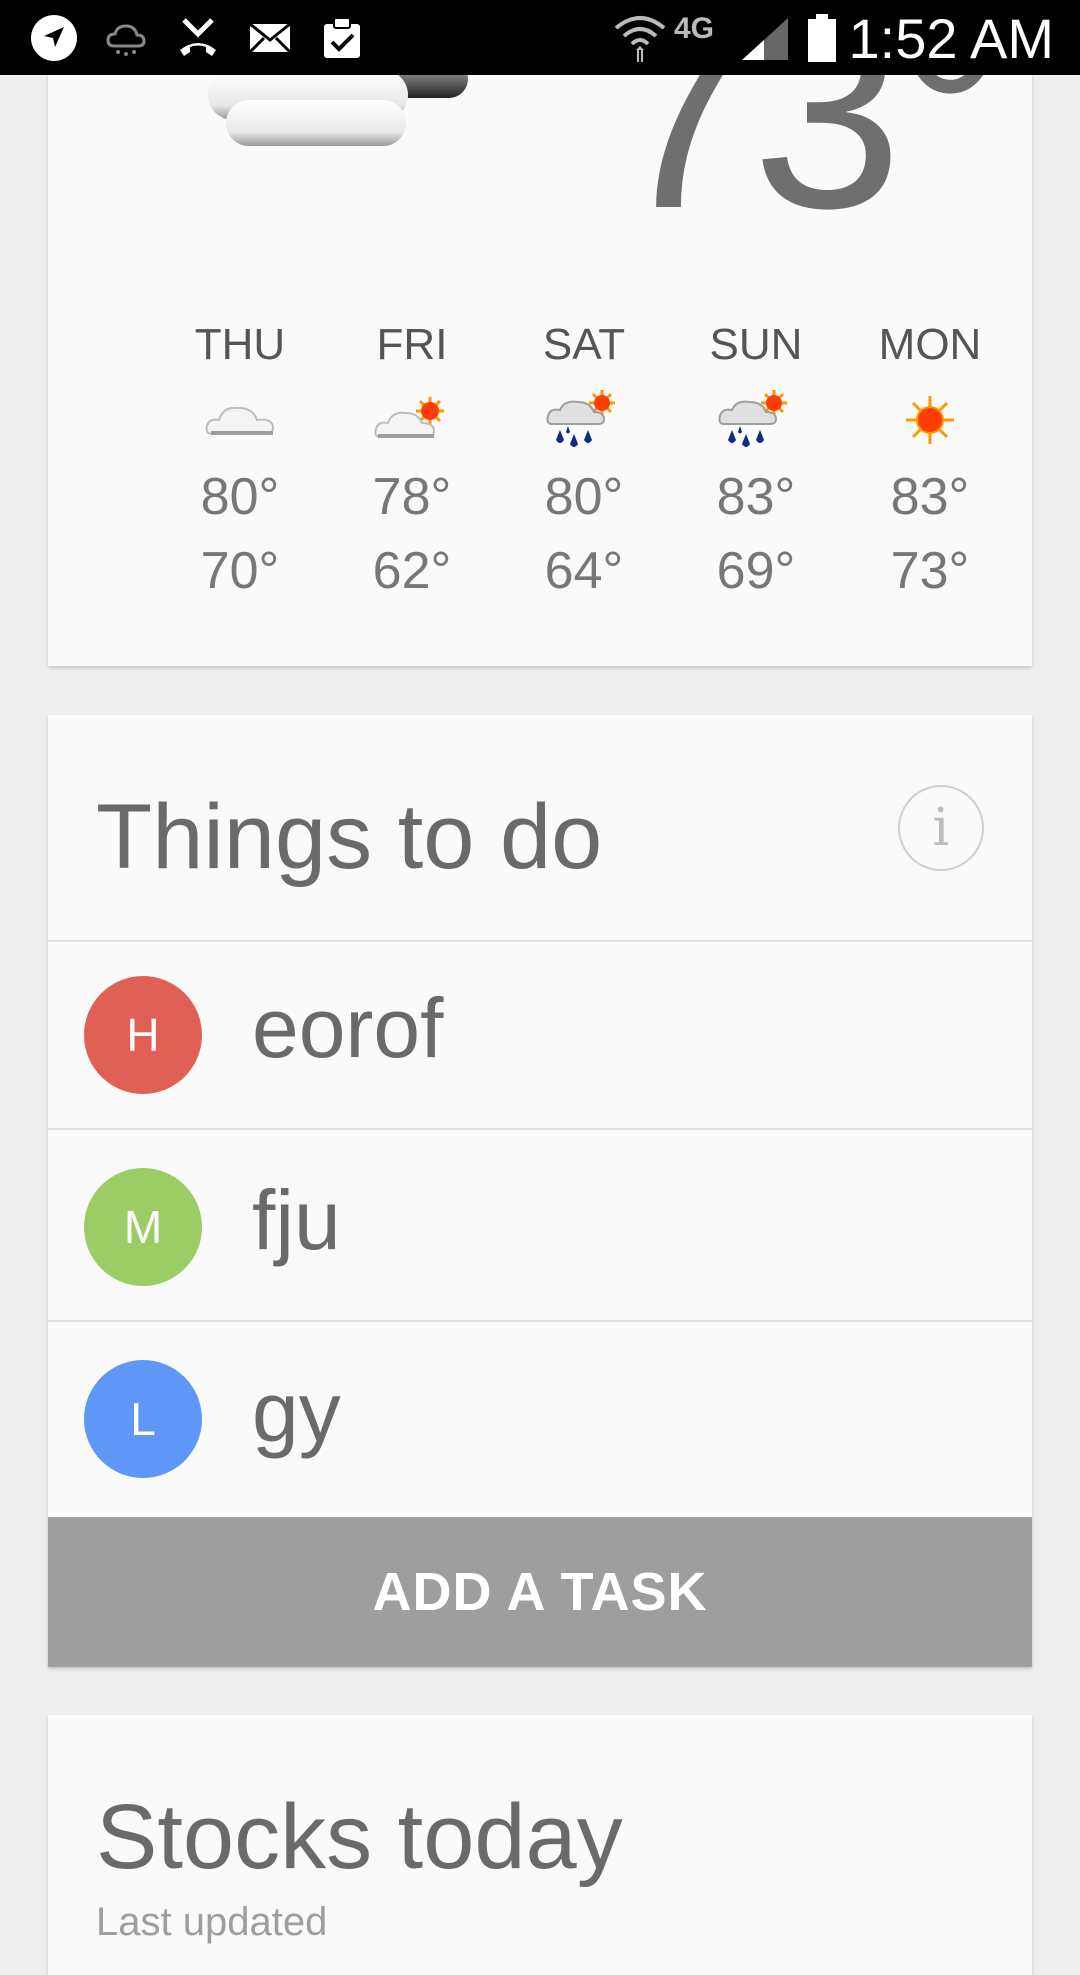 This screenshot has width=1080, height=1975. I want to click on task-row: H eorof, so click(540, 1035).